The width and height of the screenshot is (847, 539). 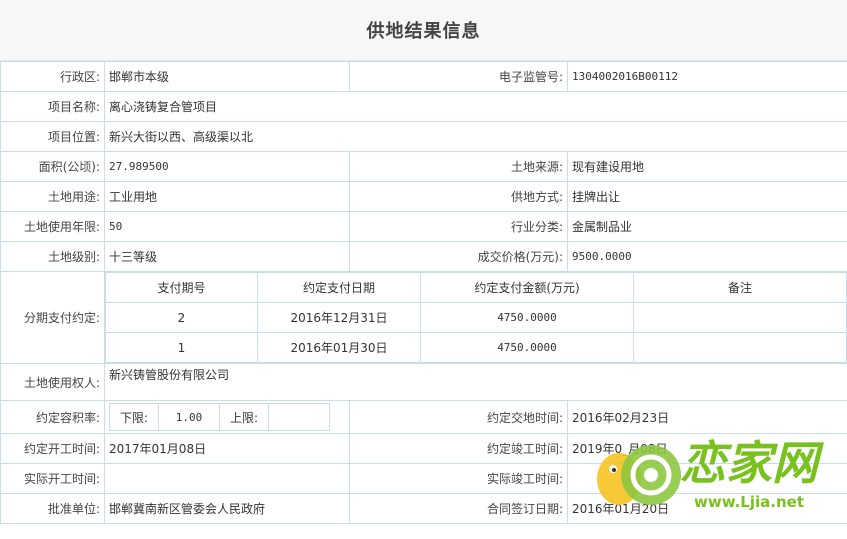 I want to click on row-approver: 批准单位: 邯郸冀南新区管委会人民政府 合同签订日期: 2016年01月20日, so click(x=423, y=508).